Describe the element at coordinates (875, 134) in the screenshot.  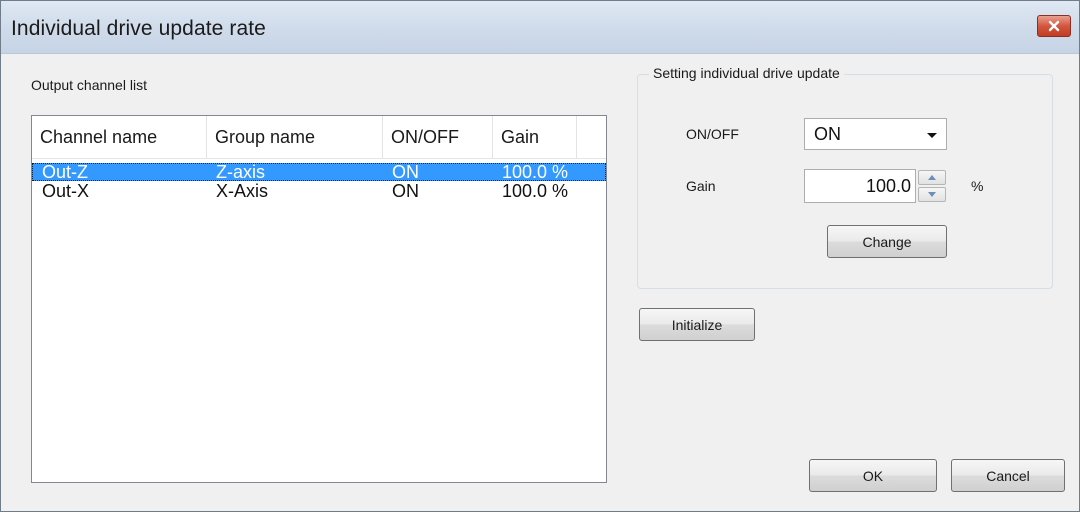
I see `on-off-dropdown: ON` at that location.